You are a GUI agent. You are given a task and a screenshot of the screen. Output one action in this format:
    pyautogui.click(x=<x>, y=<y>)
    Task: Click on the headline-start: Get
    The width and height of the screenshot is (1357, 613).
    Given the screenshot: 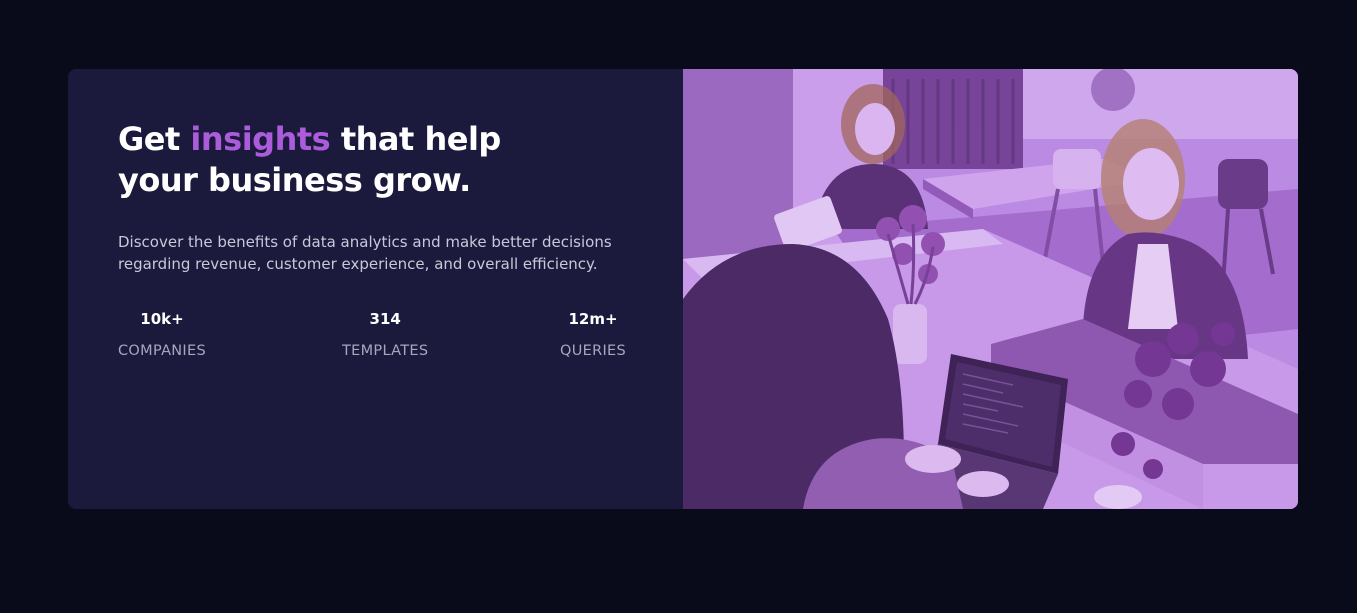 What is the action you would take?
    pyautogui.click(x=154, y=139)
    